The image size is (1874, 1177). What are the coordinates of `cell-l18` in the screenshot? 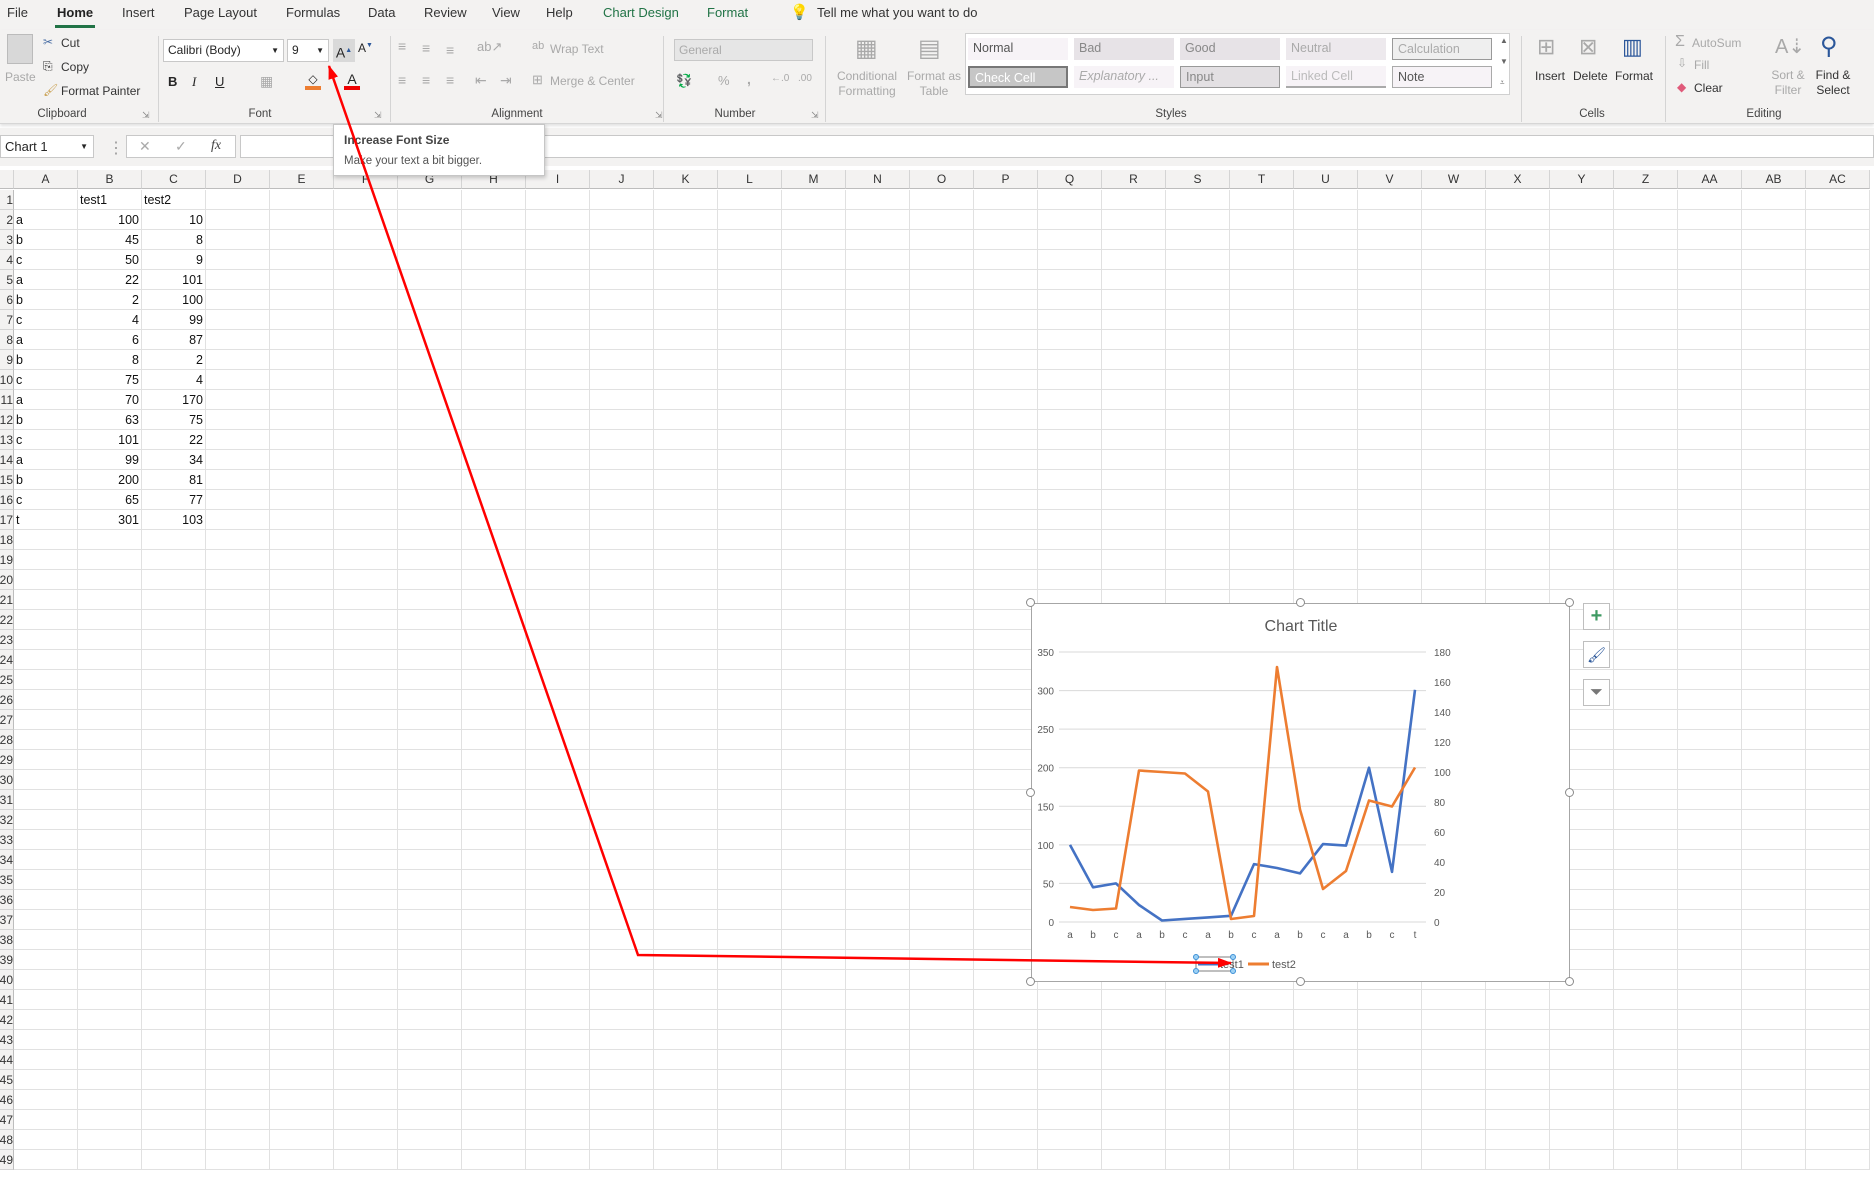 It's located at (750, 540).